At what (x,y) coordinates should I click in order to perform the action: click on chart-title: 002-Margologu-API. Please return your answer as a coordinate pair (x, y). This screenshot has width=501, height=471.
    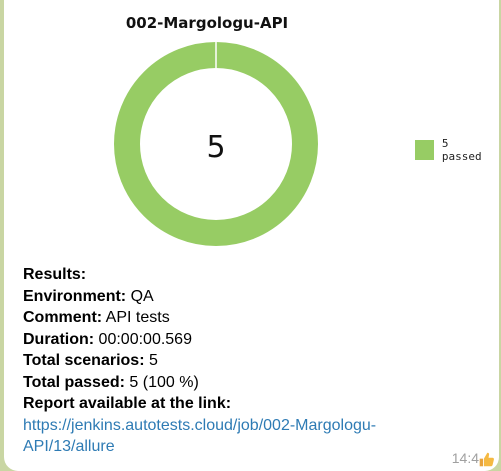
    Looking at the image, I should click on (207, 23).